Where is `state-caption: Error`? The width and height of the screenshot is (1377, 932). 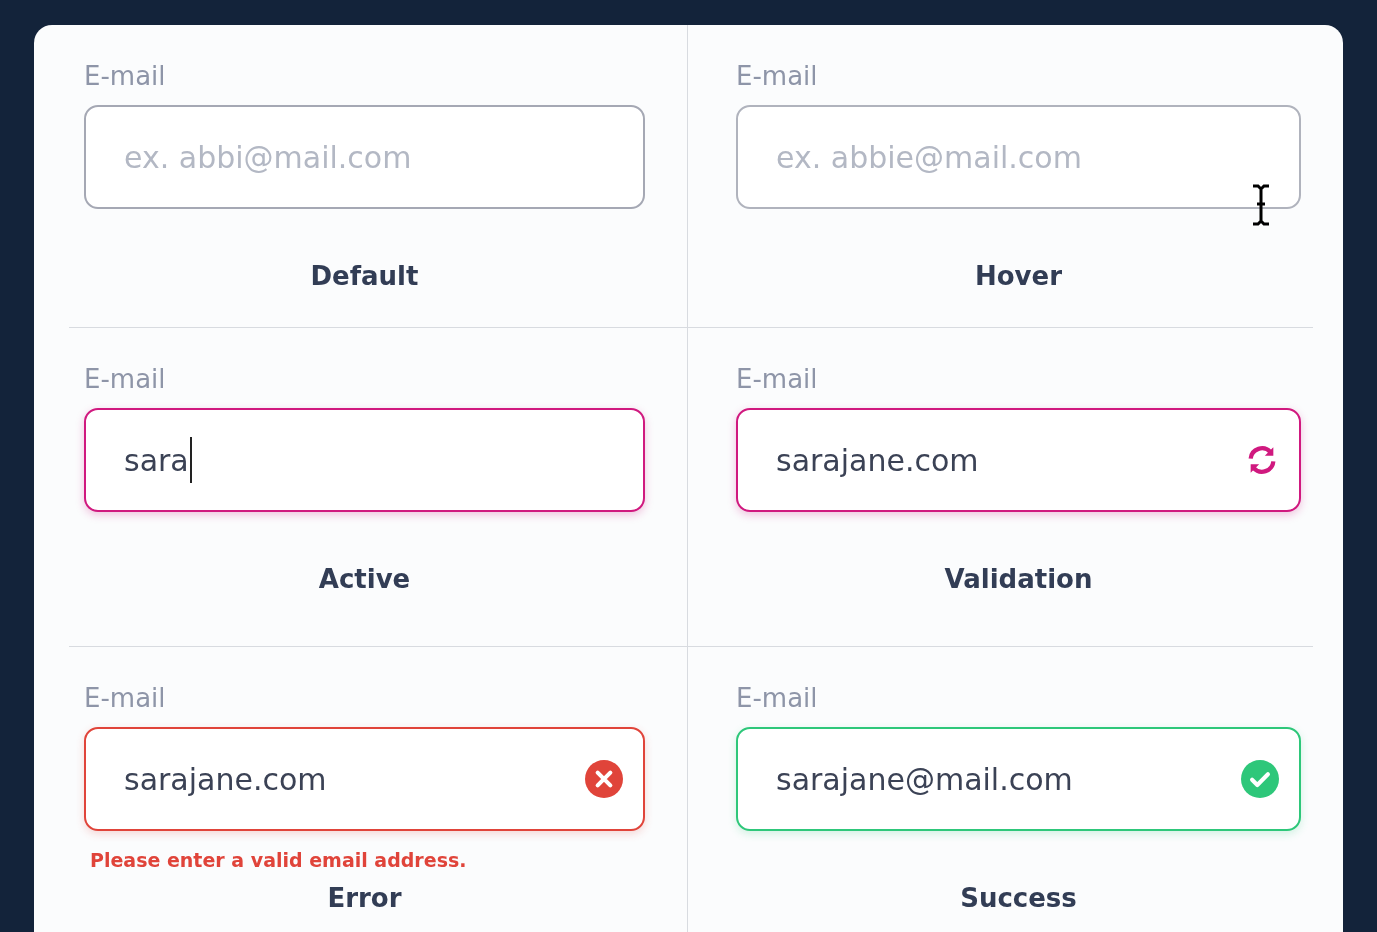
state-caption: Error is located at coordinates (364, 898).